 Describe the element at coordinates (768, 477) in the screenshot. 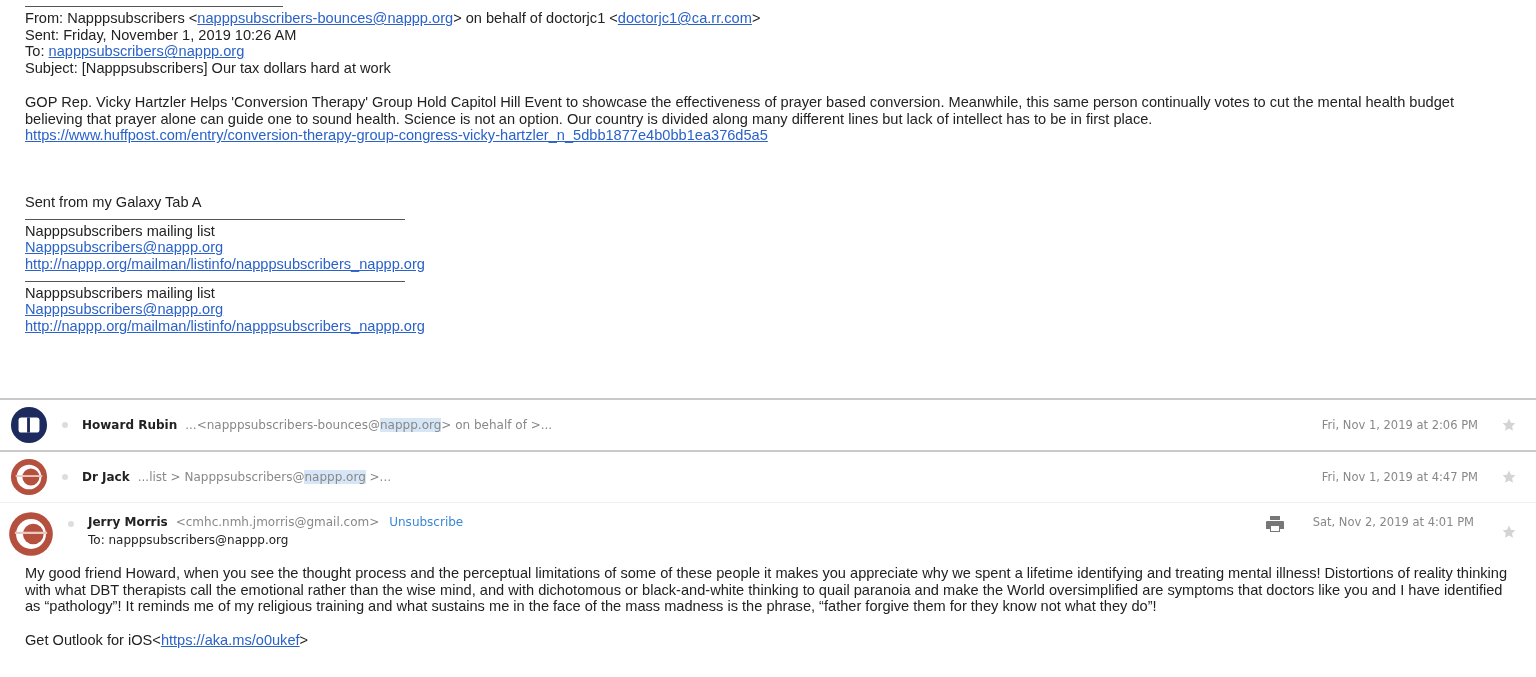

I see `message-row: Dr Jack ...list > Napppsubscribers@nappp.org >... Fri, Nov 1, 2019 at 4:47 PM` at that location.